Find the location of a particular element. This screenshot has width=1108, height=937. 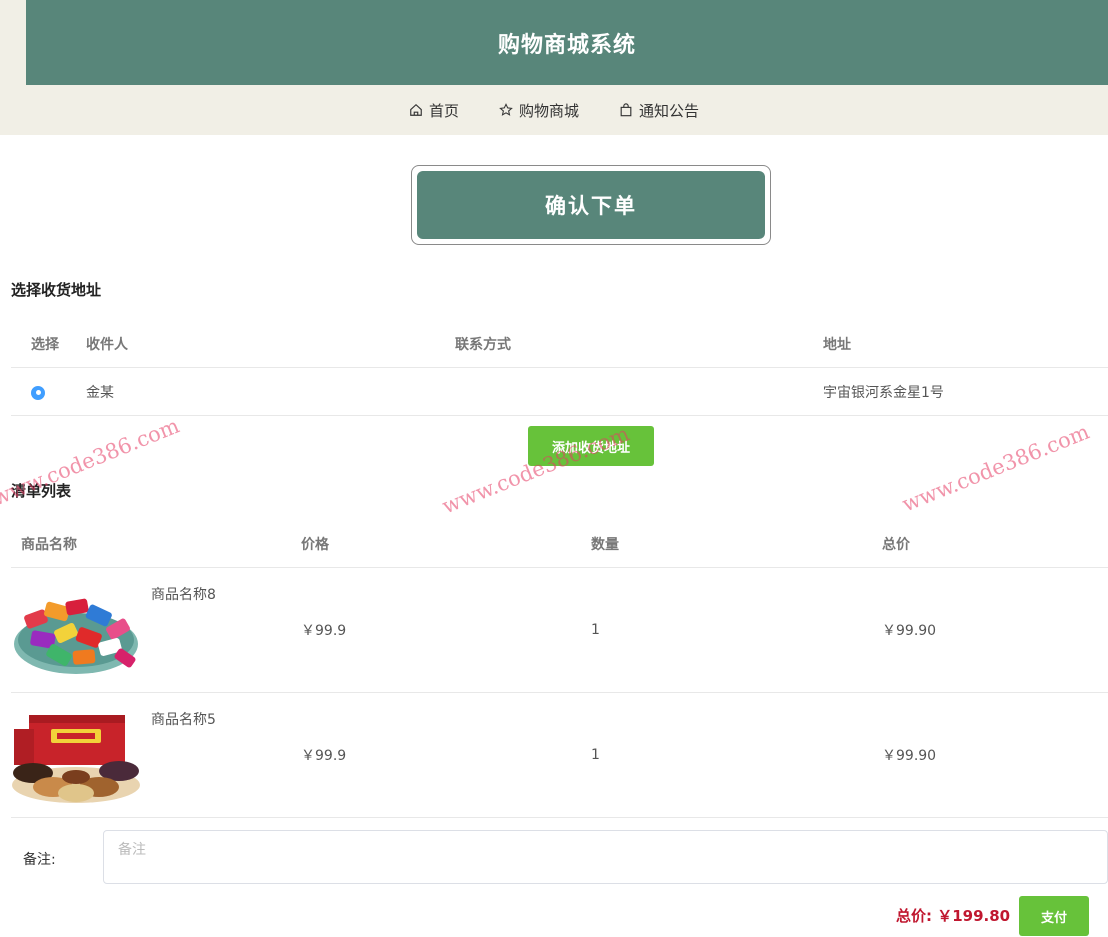

address-table-header: 选择 收件人 联系方式 地址 is located at coordinates (559, 344).